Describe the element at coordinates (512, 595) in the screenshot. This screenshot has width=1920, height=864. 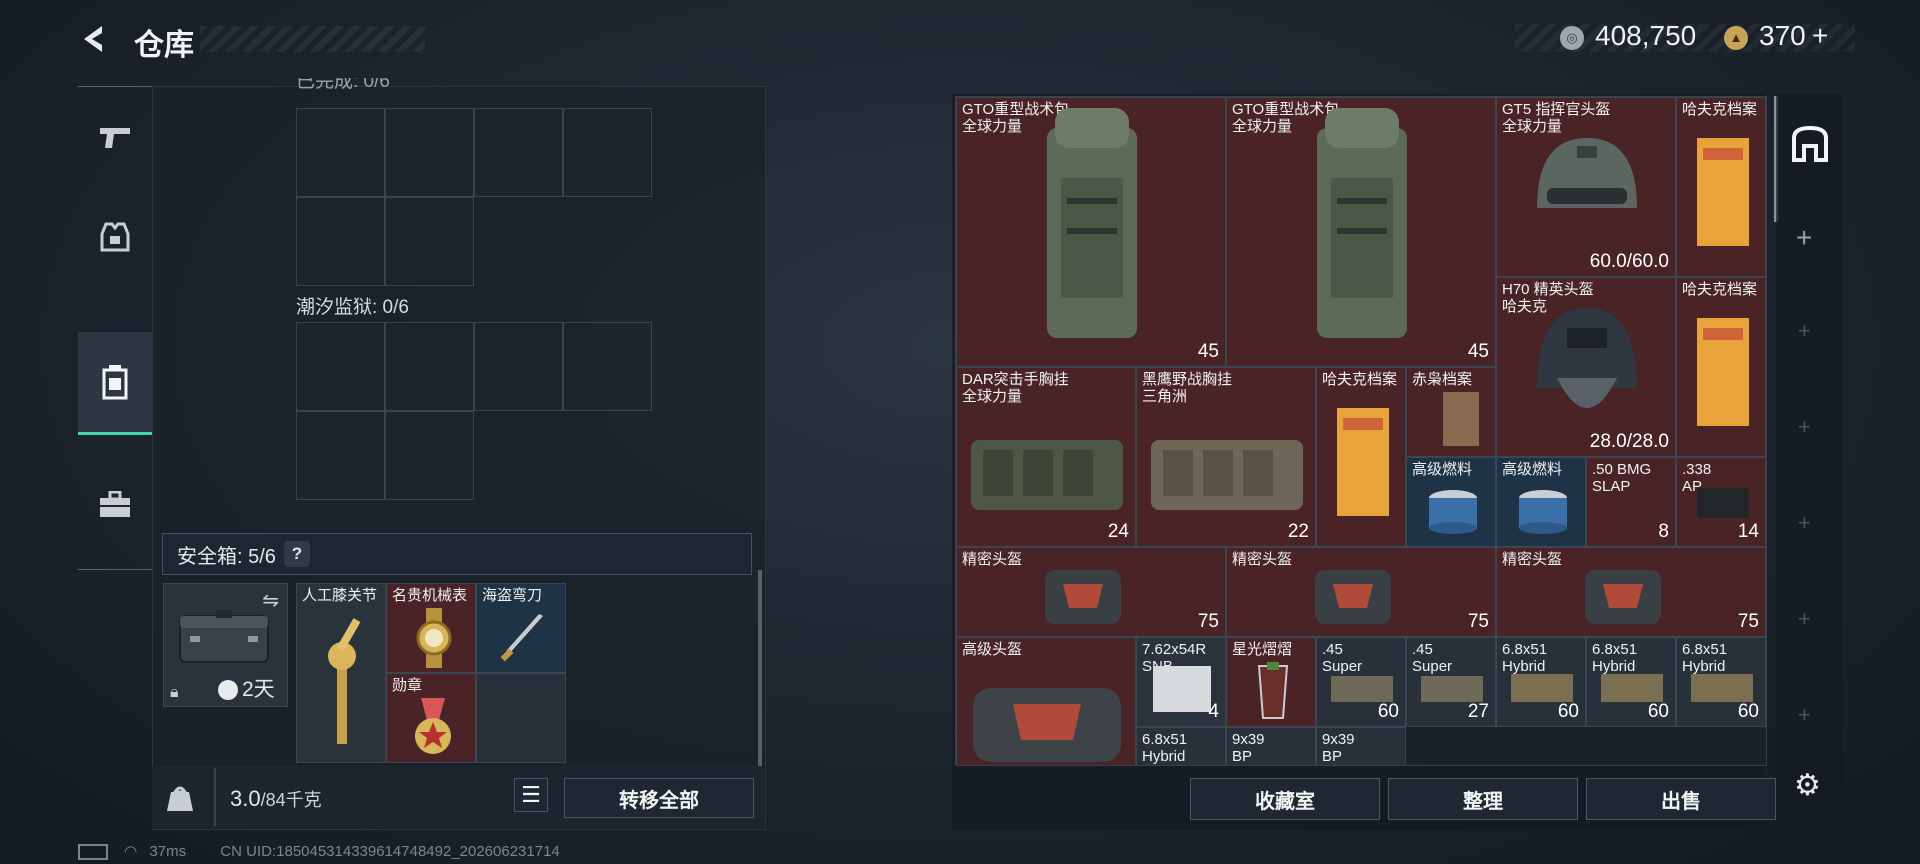
I see `item-name: 海盗弯刀` at that location.